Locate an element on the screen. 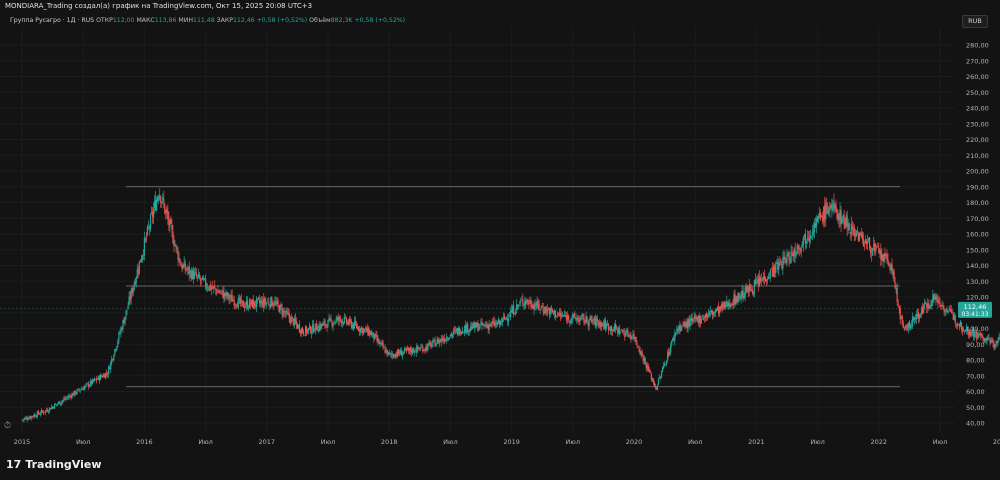  price-tick-label: 230,00 is located at coordinates (977, 124).